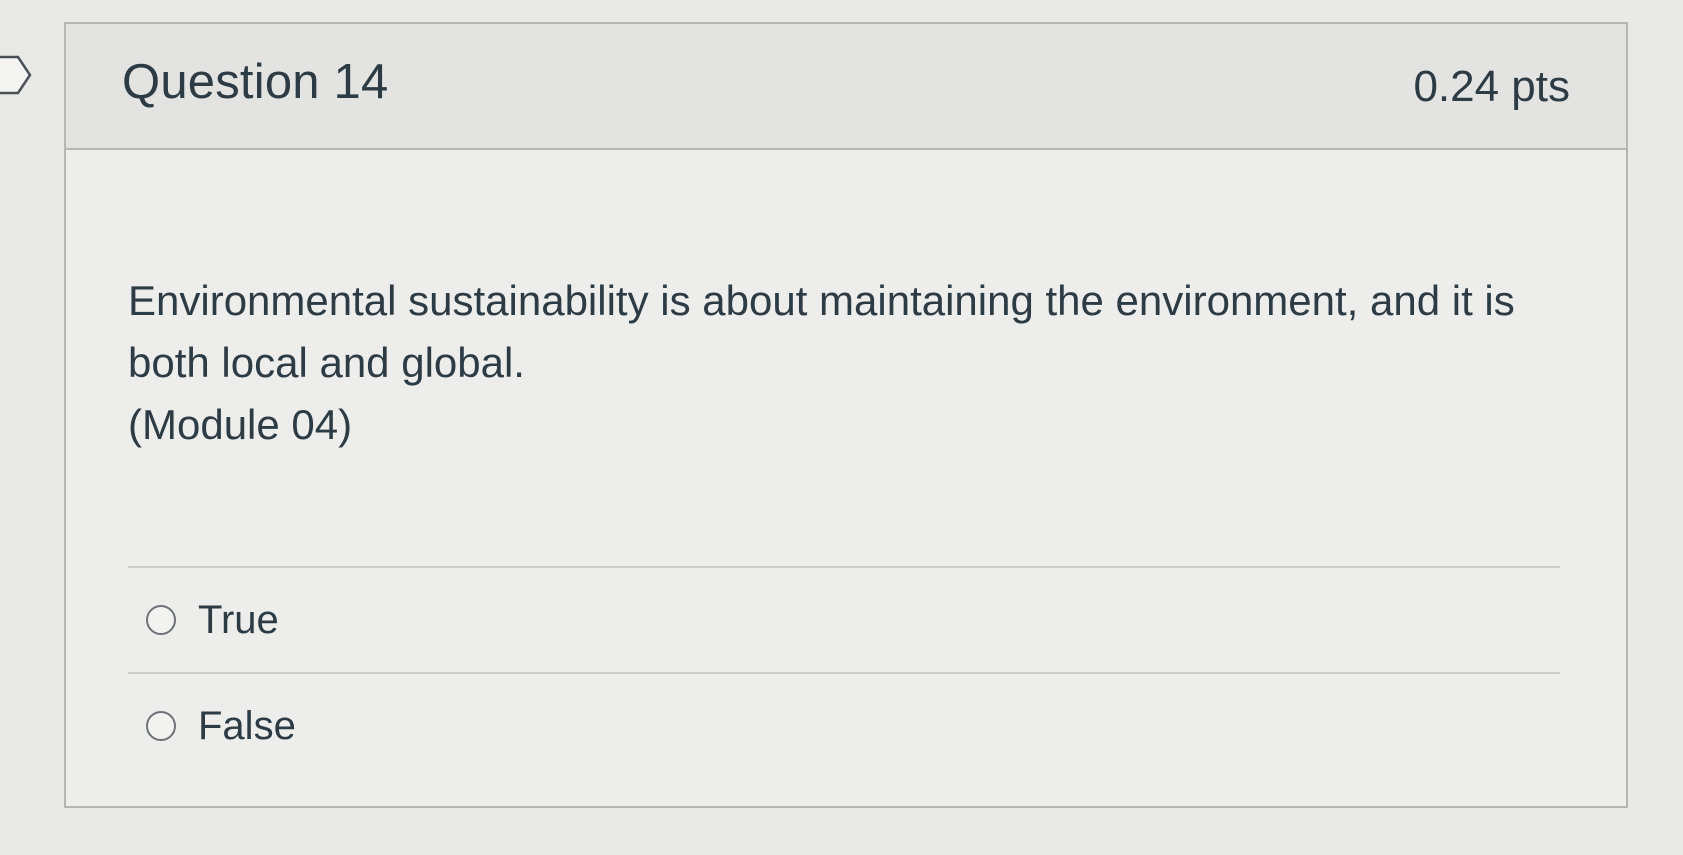  Describe the element at coordinates (161, 620) in the screenshot. I see `radio-button-true` at that location.